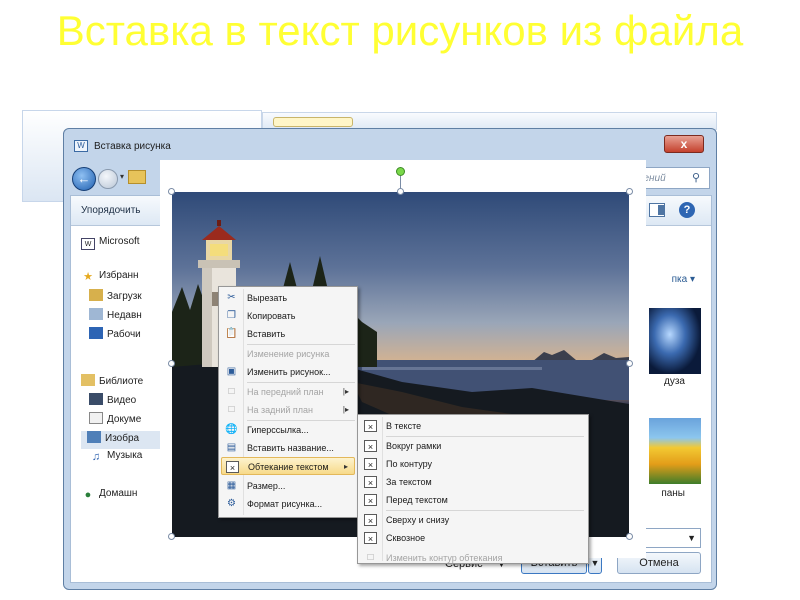 This screenshot has height=600, width=800. I want to click on file-label: дуза, so click(674, 381).